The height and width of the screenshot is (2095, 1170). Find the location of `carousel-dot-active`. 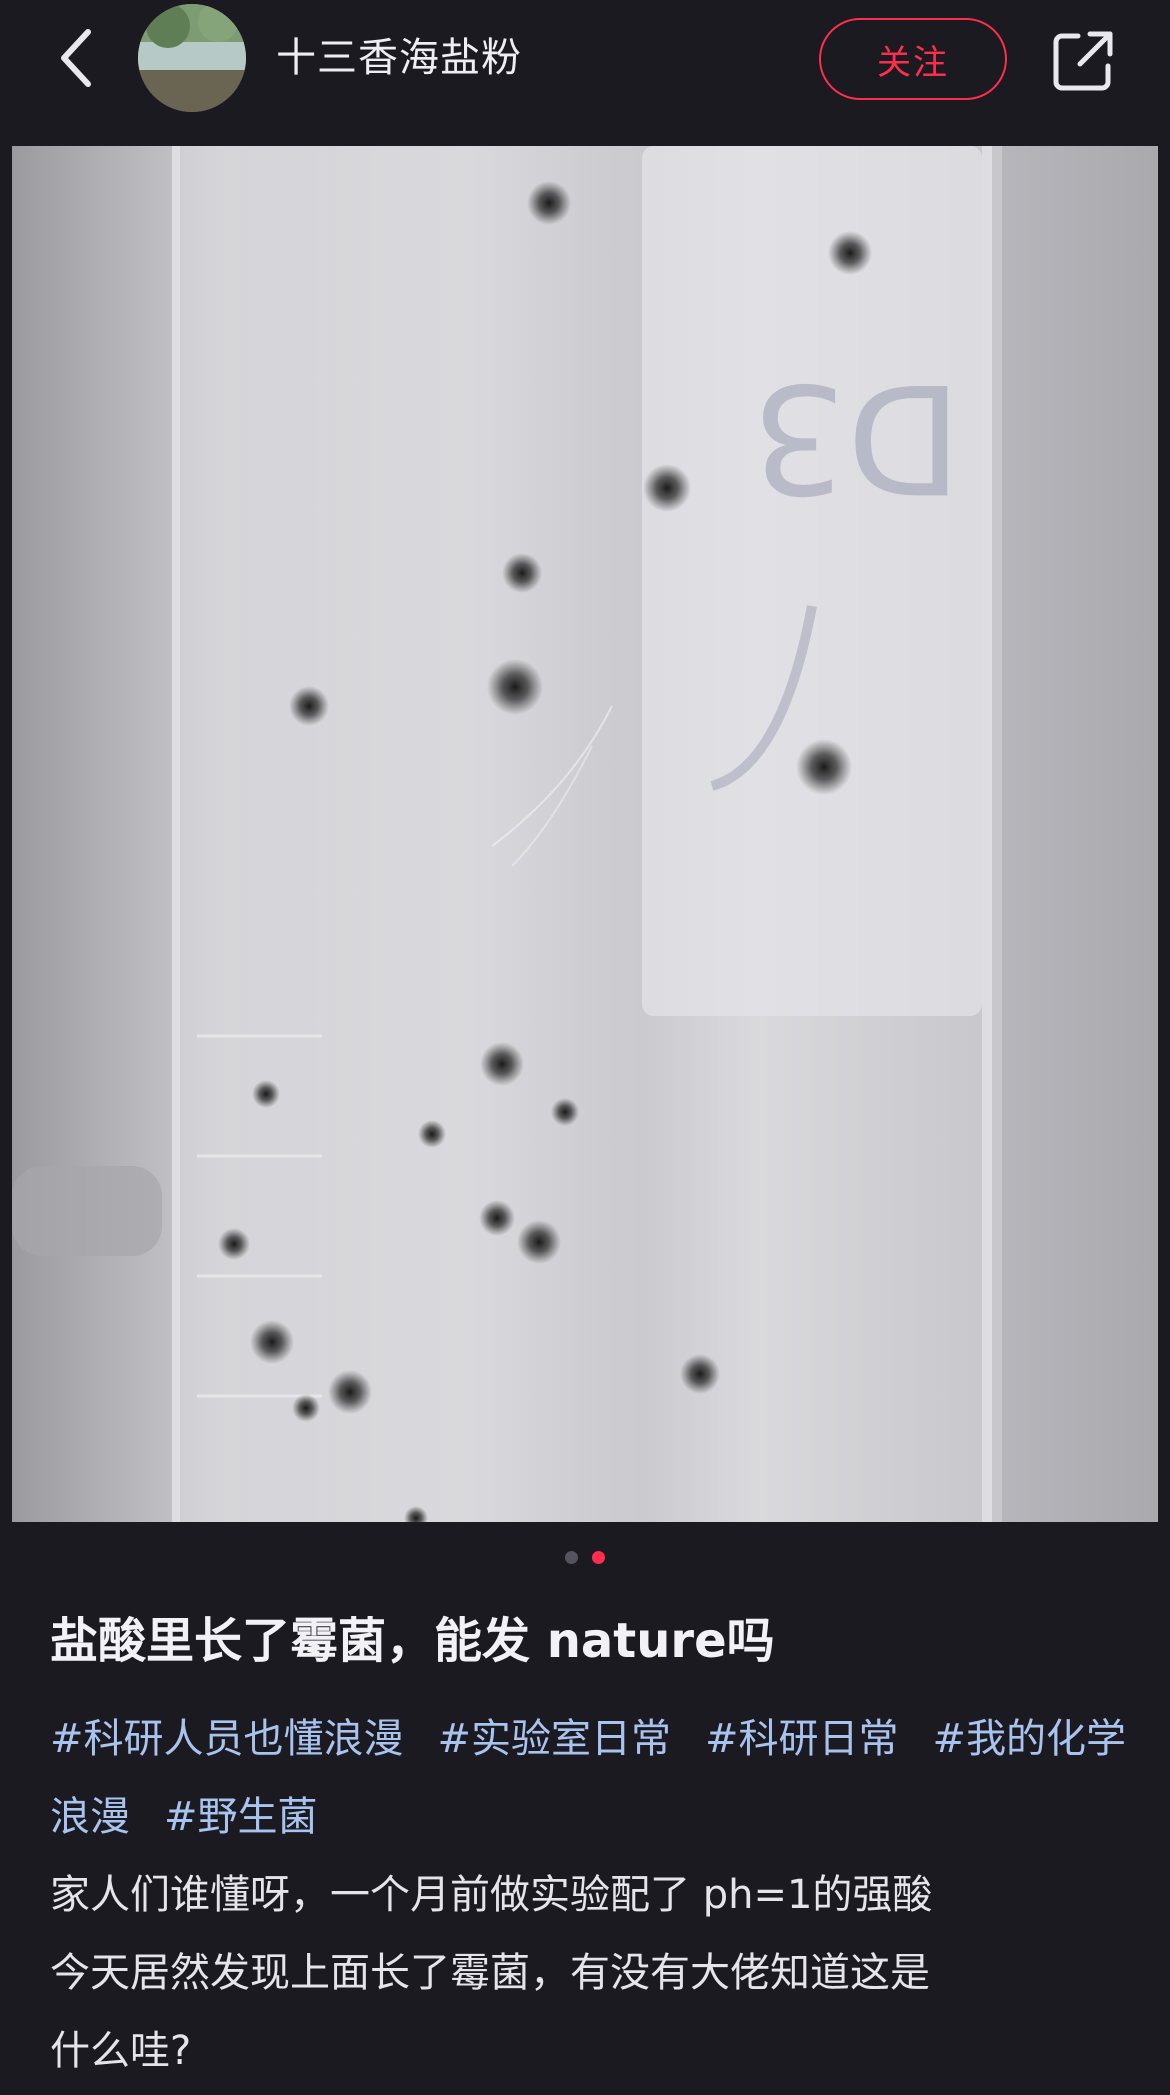

carousel-dot-active is located at coordinates (598, 1557).